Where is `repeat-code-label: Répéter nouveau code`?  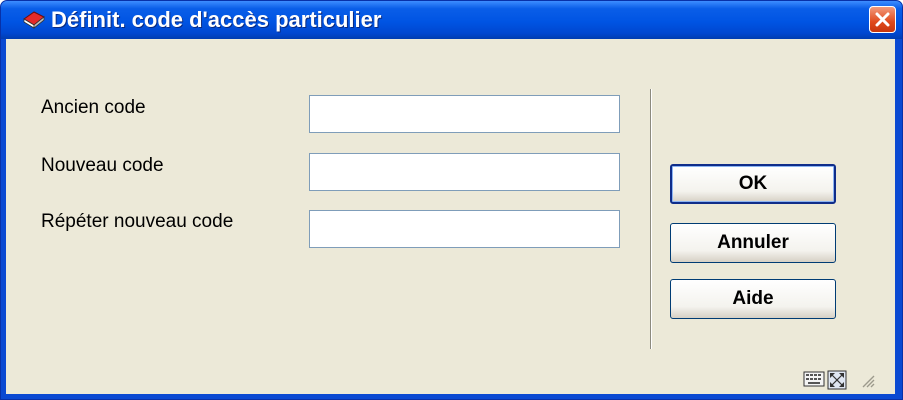 repeat-code-label: Répéter nouveau code is located at coordinates (137, 221).